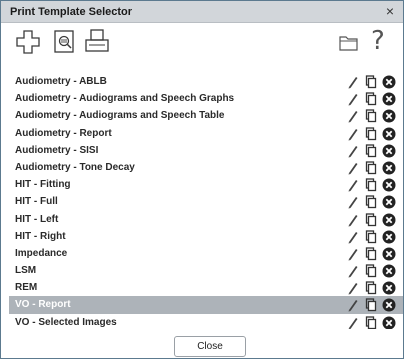 The width and height of the screenshot is (404, 359). What do you see at coordinates (378, 41) in the screenshot?
I see `help-icon: ?` at bounding box center [378, 41].